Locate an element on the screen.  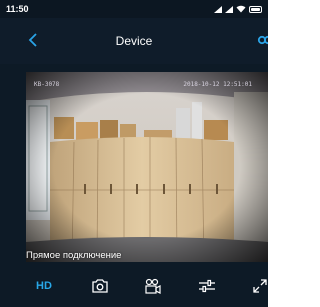
status-icons is located at coordinates (238, 9).